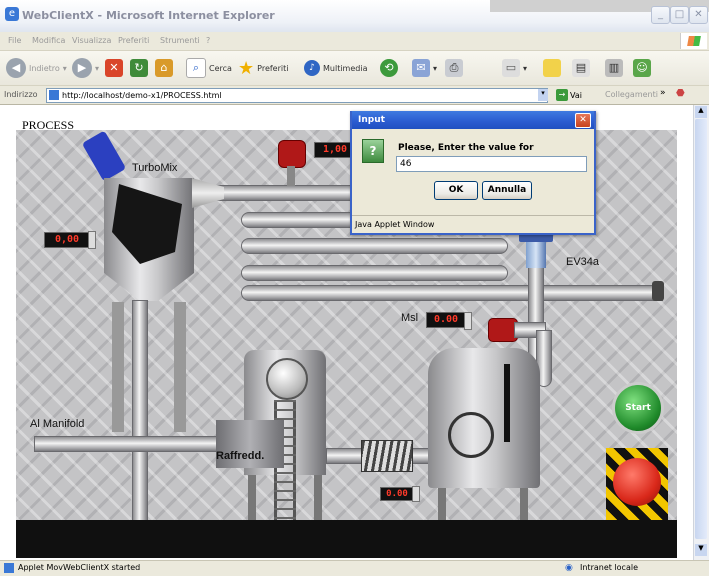  Describe the element at coordinates (91, 40) in the screenshot. I see `menu-visualizza: Visualizza` at that location.